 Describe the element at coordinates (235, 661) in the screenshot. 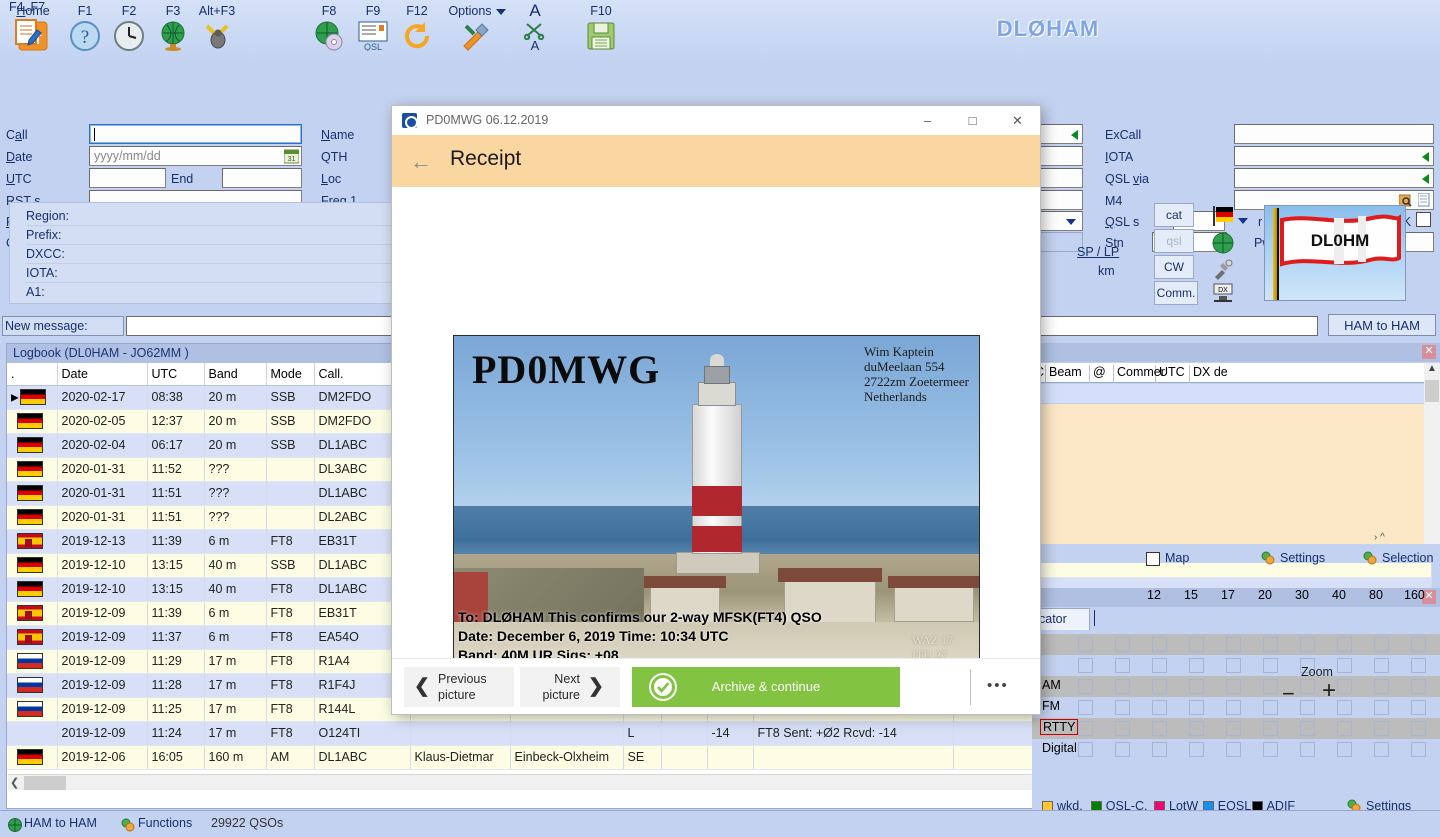

I see `row-band: 17 m` at that location.